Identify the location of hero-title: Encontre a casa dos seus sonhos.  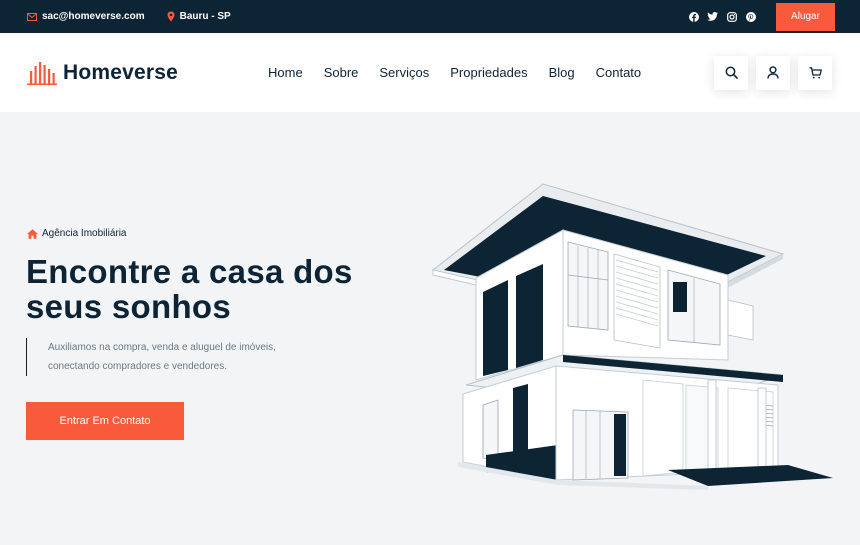
(226, 289).